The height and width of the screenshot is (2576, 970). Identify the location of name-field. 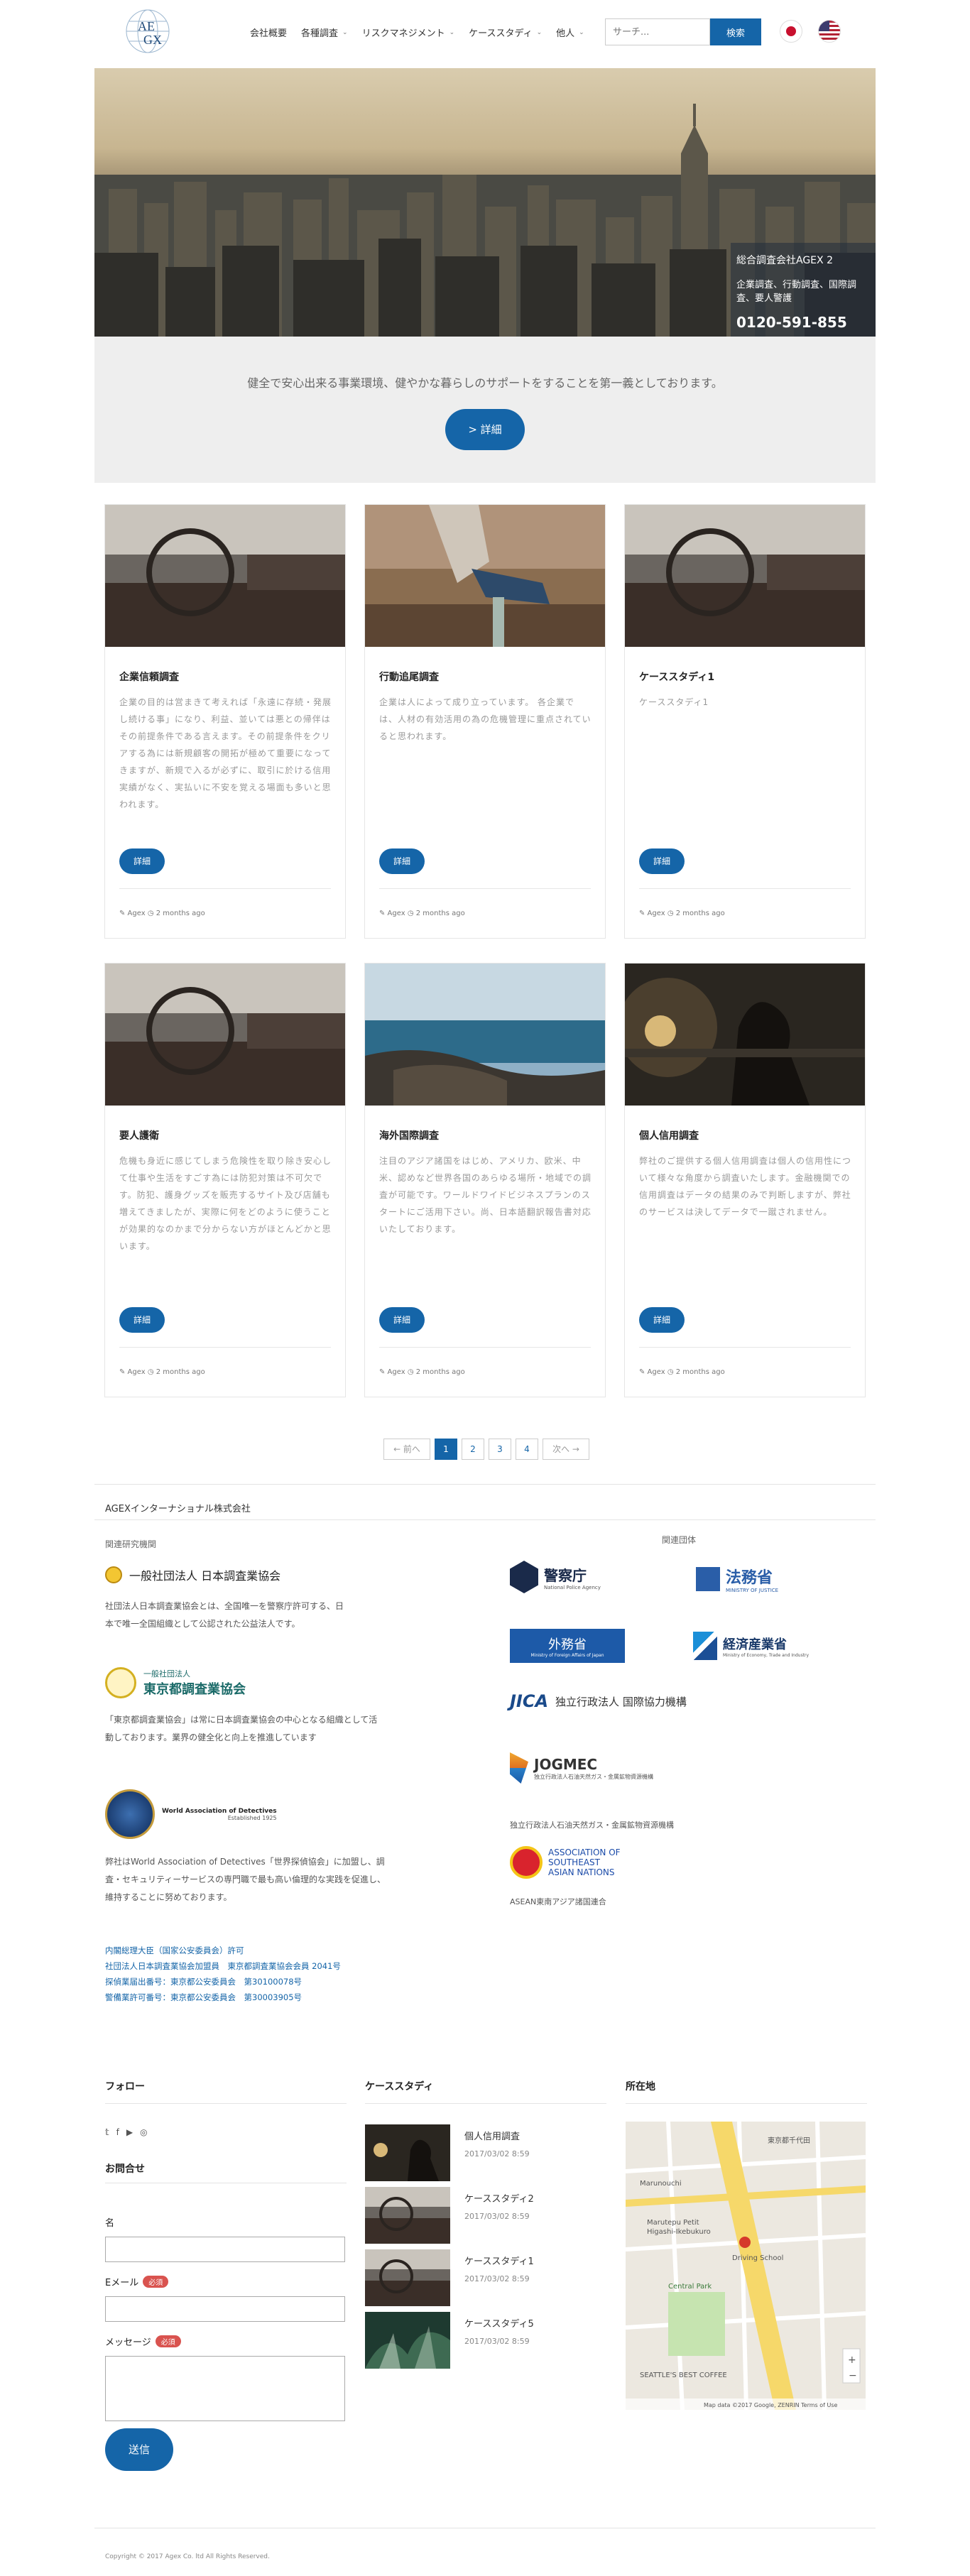
(225, 2249).